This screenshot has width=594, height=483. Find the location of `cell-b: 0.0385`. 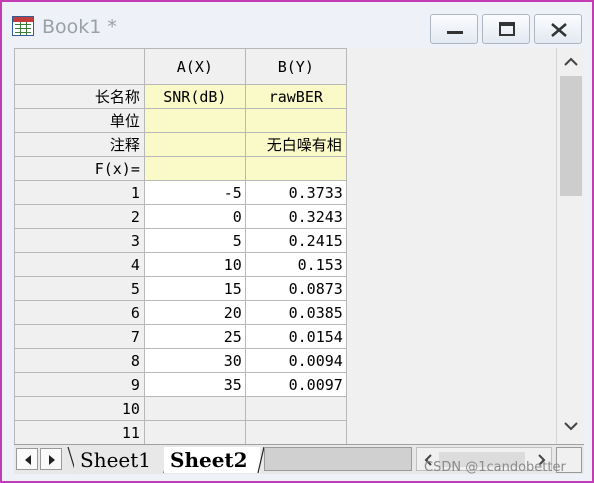

cell-b: 0.0385 is located at coordinates (295, 312).